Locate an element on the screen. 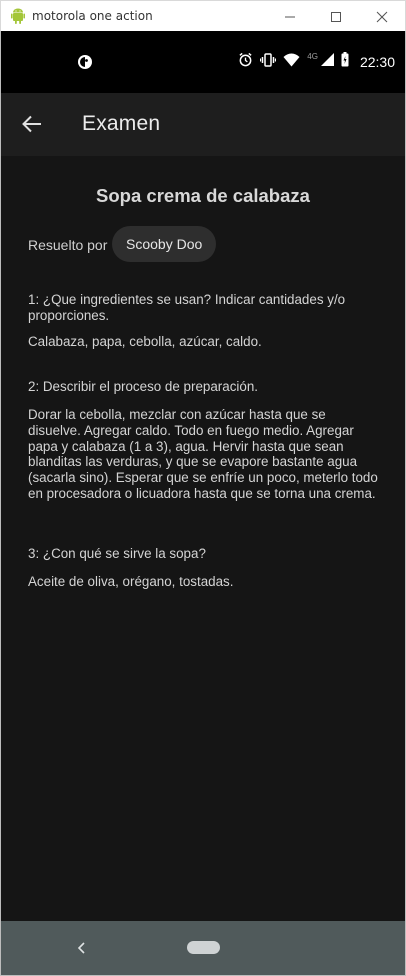 The width and height of the screenshot is (406, 976). close-icon is located at coordinates (382, 16).